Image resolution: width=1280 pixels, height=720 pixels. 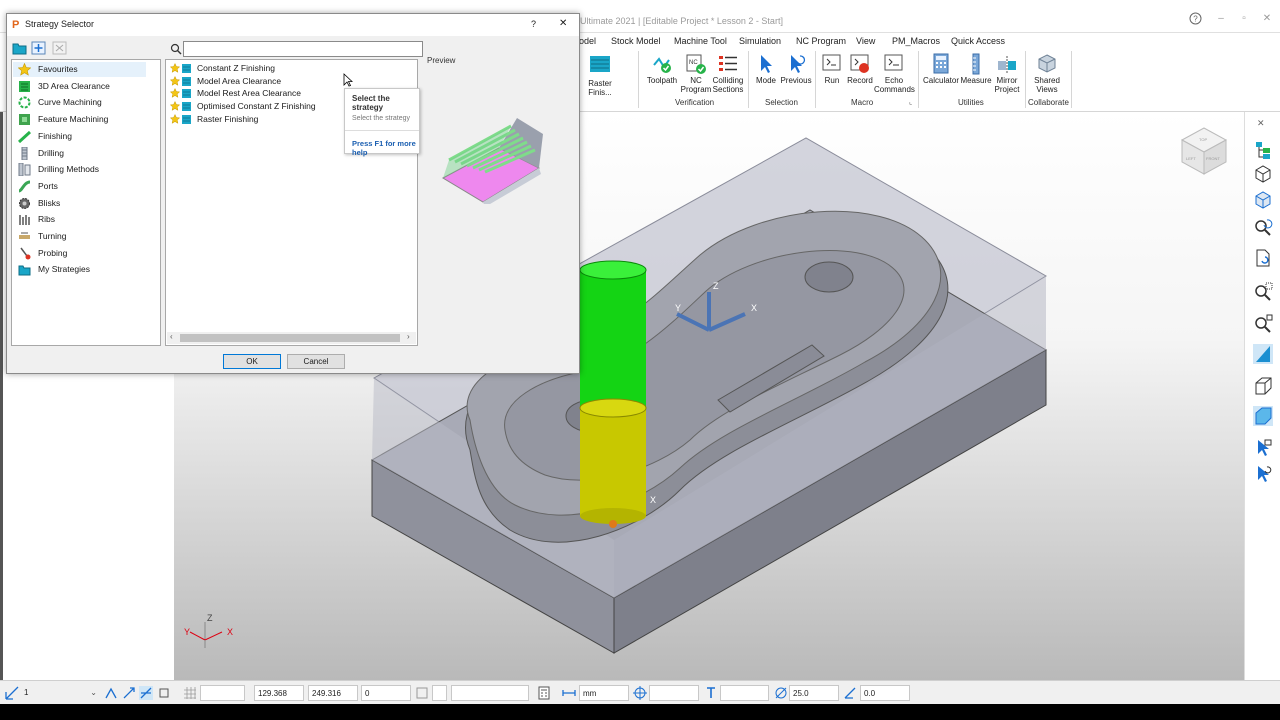 I want to click on units-field: mm, so click(x=604, y=693).